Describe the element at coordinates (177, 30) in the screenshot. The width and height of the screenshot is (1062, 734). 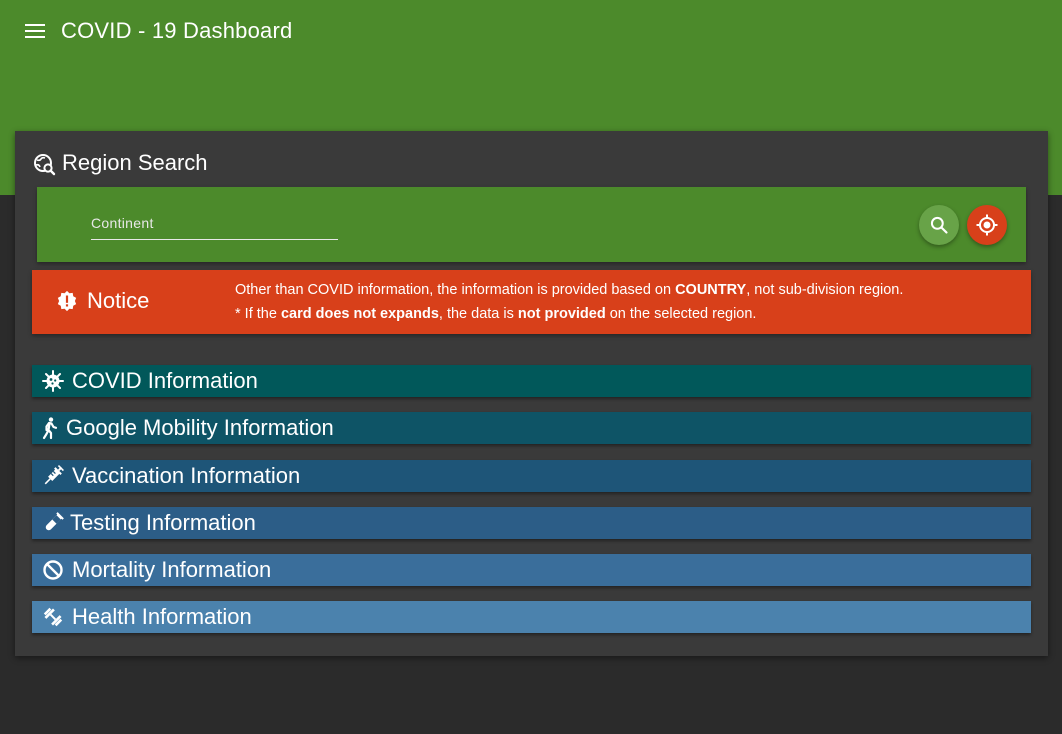
I see `app-title: COVID - 19 Dashboard` at that location.